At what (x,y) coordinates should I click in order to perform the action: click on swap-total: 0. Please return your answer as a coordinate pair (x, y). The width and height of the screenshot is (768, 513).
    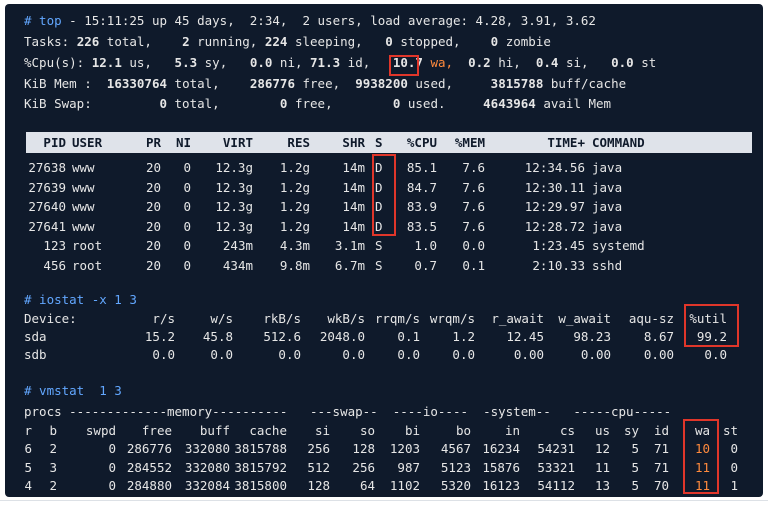
    Looking at the image, I should click on (163, 103).